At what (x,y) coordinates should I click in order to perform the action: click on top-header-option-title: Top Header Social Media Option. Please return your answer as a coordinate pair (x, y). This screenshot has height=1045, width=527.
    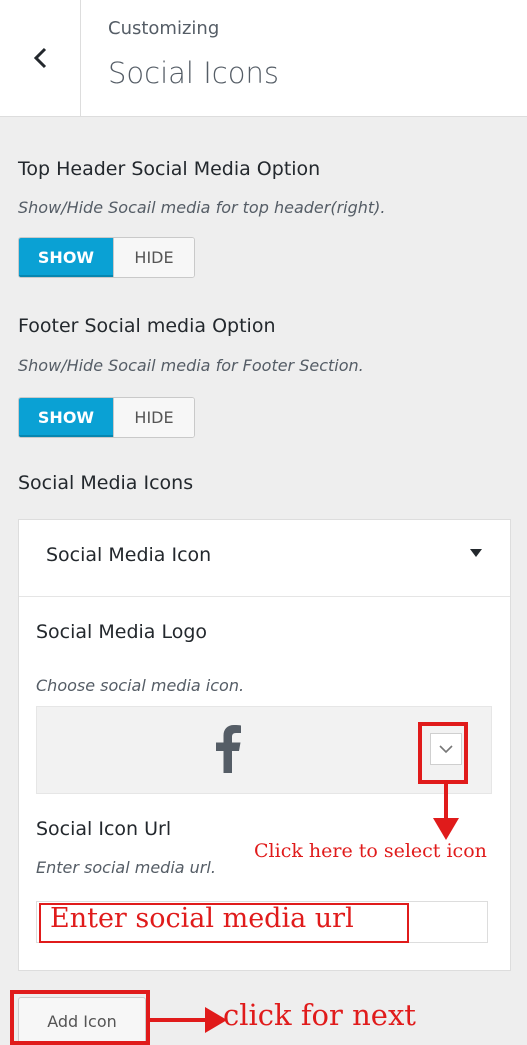
    Looking at the image, I should click on (169, 169).